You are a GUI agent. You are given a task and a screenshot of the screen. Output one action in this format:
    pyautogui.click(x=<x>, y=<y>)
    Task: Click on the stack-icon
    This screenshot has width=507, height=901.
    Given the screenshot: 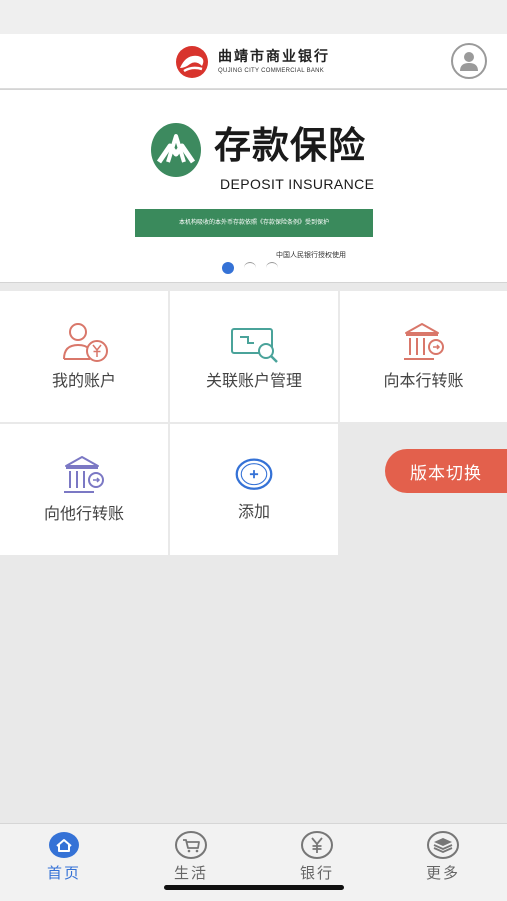 What is the action you would take?
    pyautogui.click(x=443, y=845)
    